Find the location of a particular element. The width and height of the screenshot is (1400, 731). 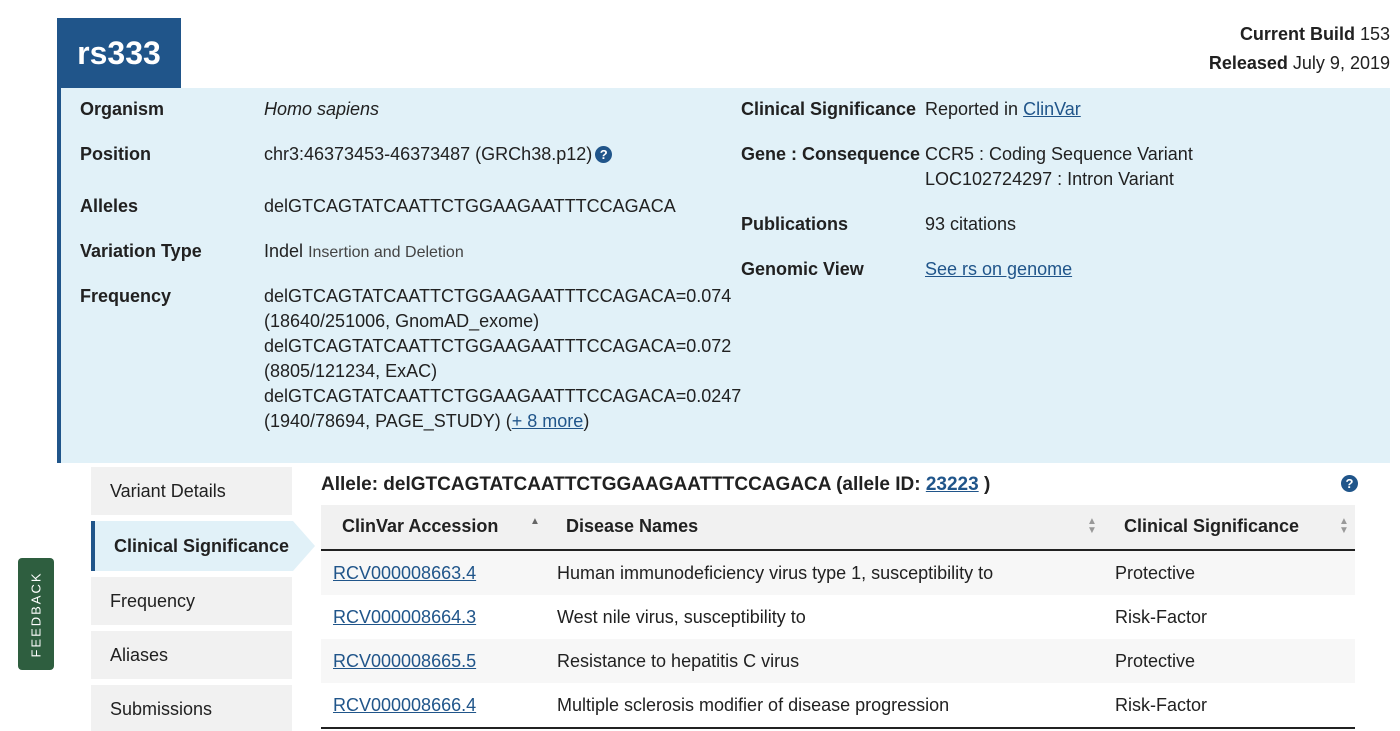

nav-frequency: Frequency is located at coordinates (191, 601).